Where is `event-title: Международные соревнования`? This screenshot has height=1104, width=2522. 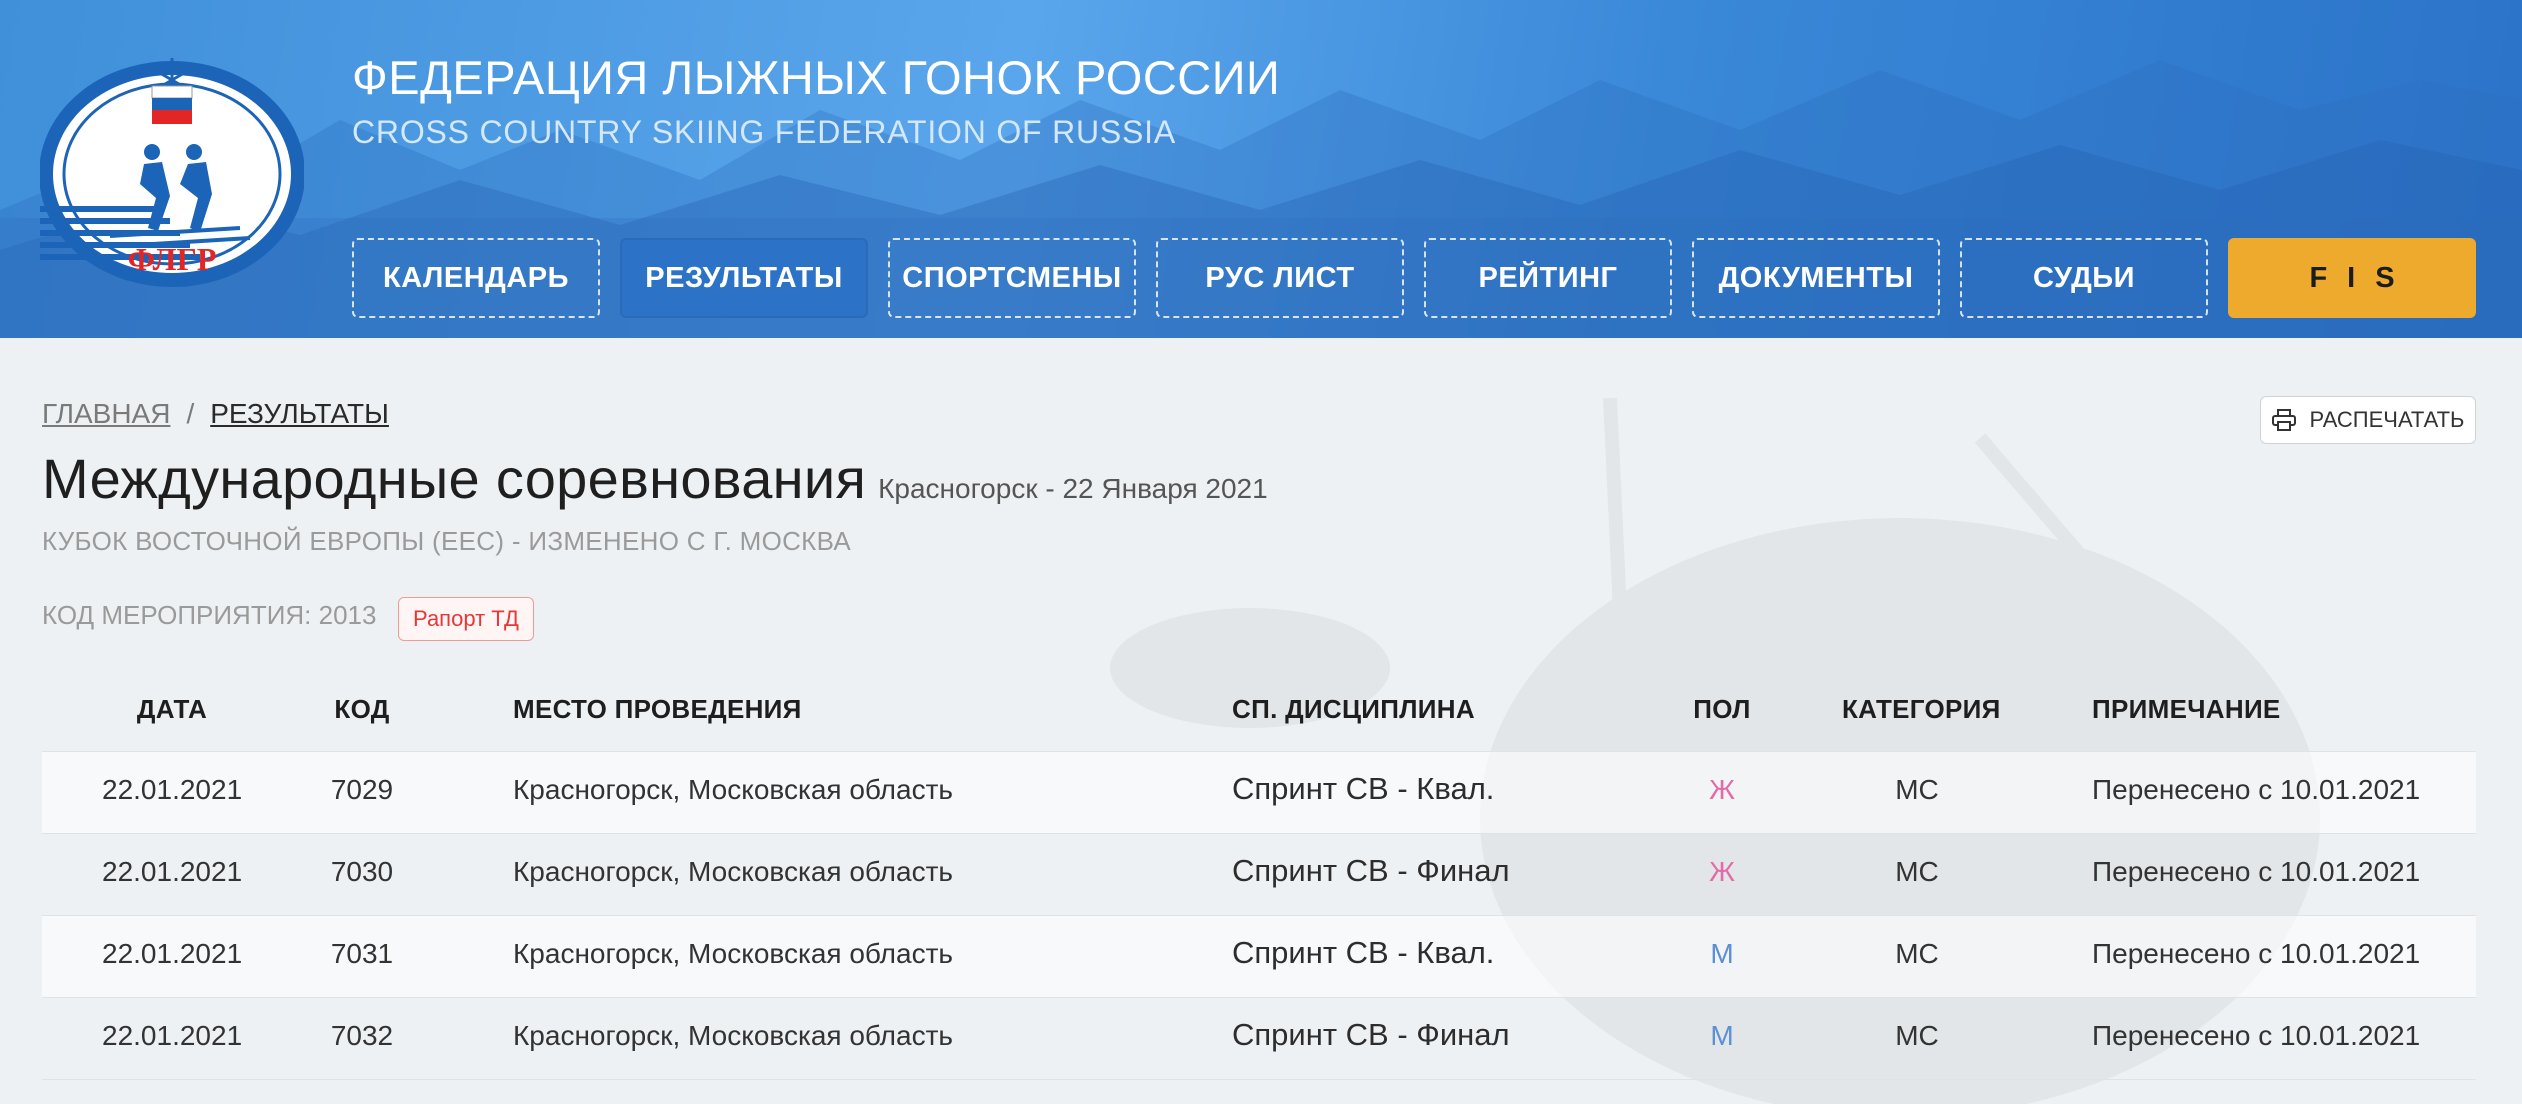
event-title: Международные соревнования is located at coordinates (454, 478).